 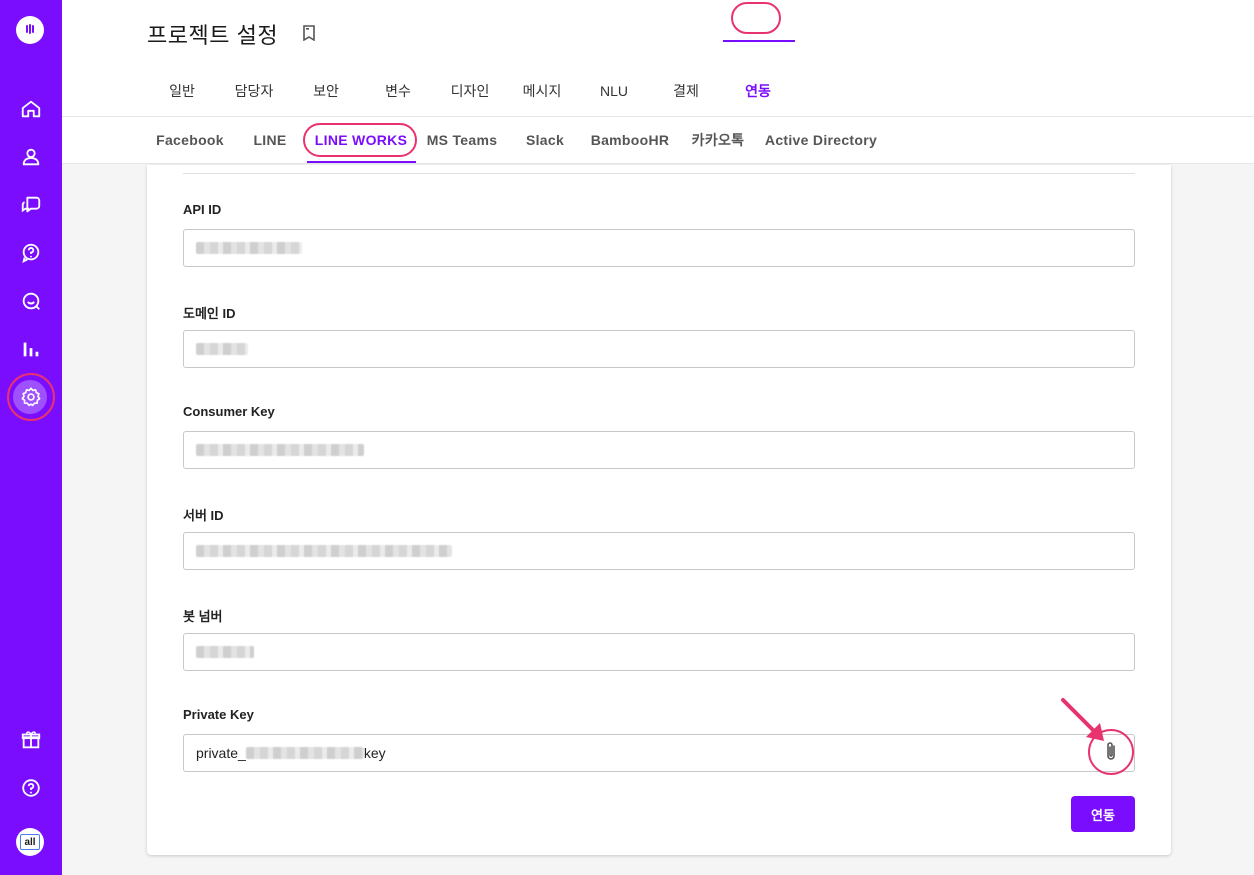 I want to click on subtab-active-underline, so click(x=361, y=162).